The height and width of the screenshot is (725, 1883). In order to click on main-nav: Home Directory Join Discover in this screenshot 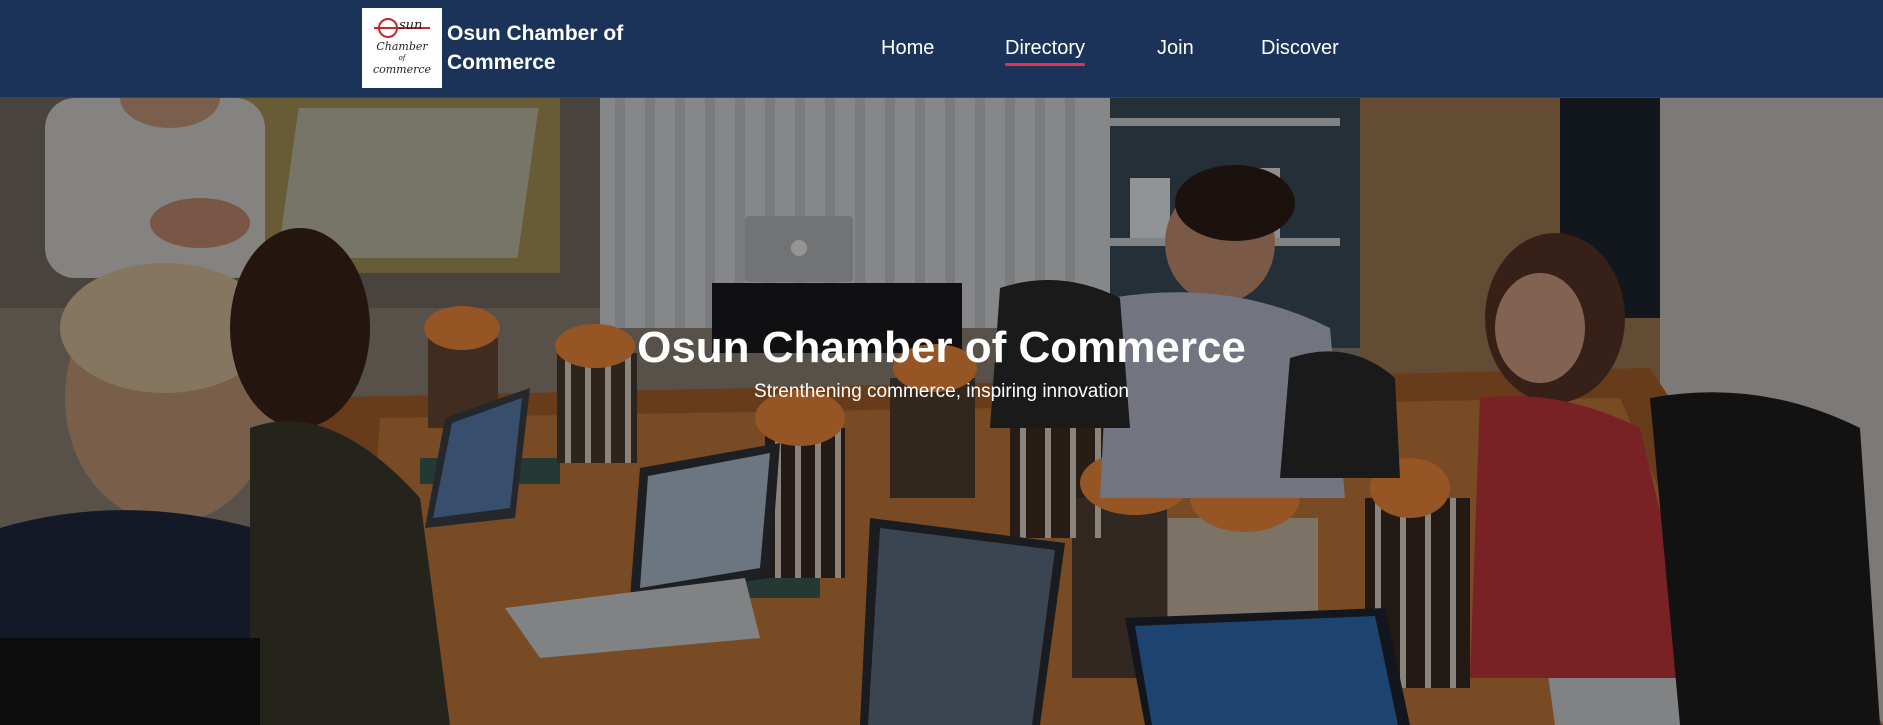, I will do `click(941, 49)`.